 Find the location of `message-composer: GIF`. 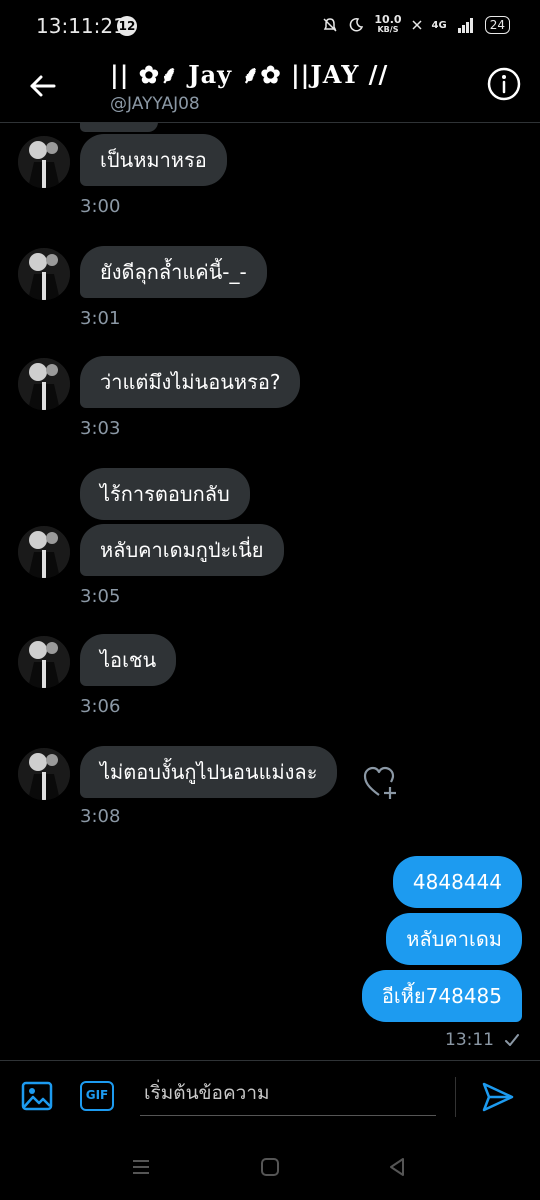

message-composer: GIF is located at coordinates (270, 1097).